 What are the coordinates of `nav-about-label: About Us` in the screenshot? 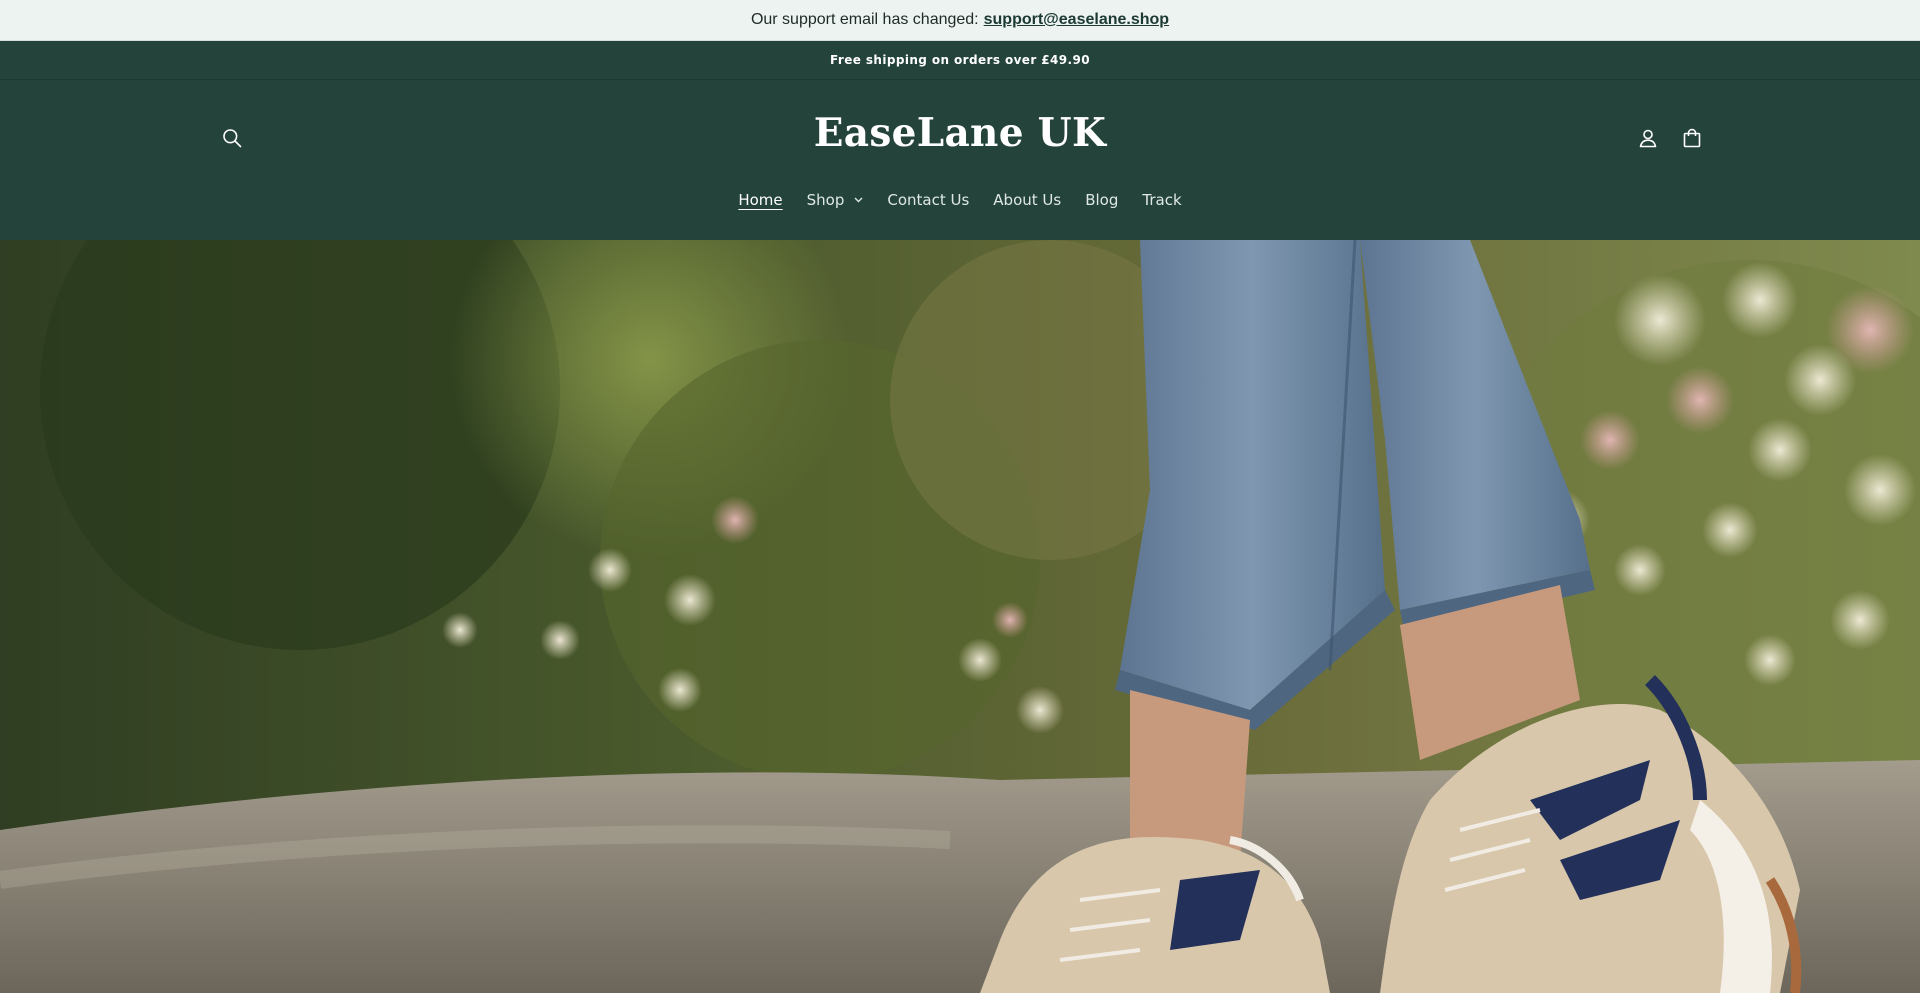 It's located at (1027, 200).